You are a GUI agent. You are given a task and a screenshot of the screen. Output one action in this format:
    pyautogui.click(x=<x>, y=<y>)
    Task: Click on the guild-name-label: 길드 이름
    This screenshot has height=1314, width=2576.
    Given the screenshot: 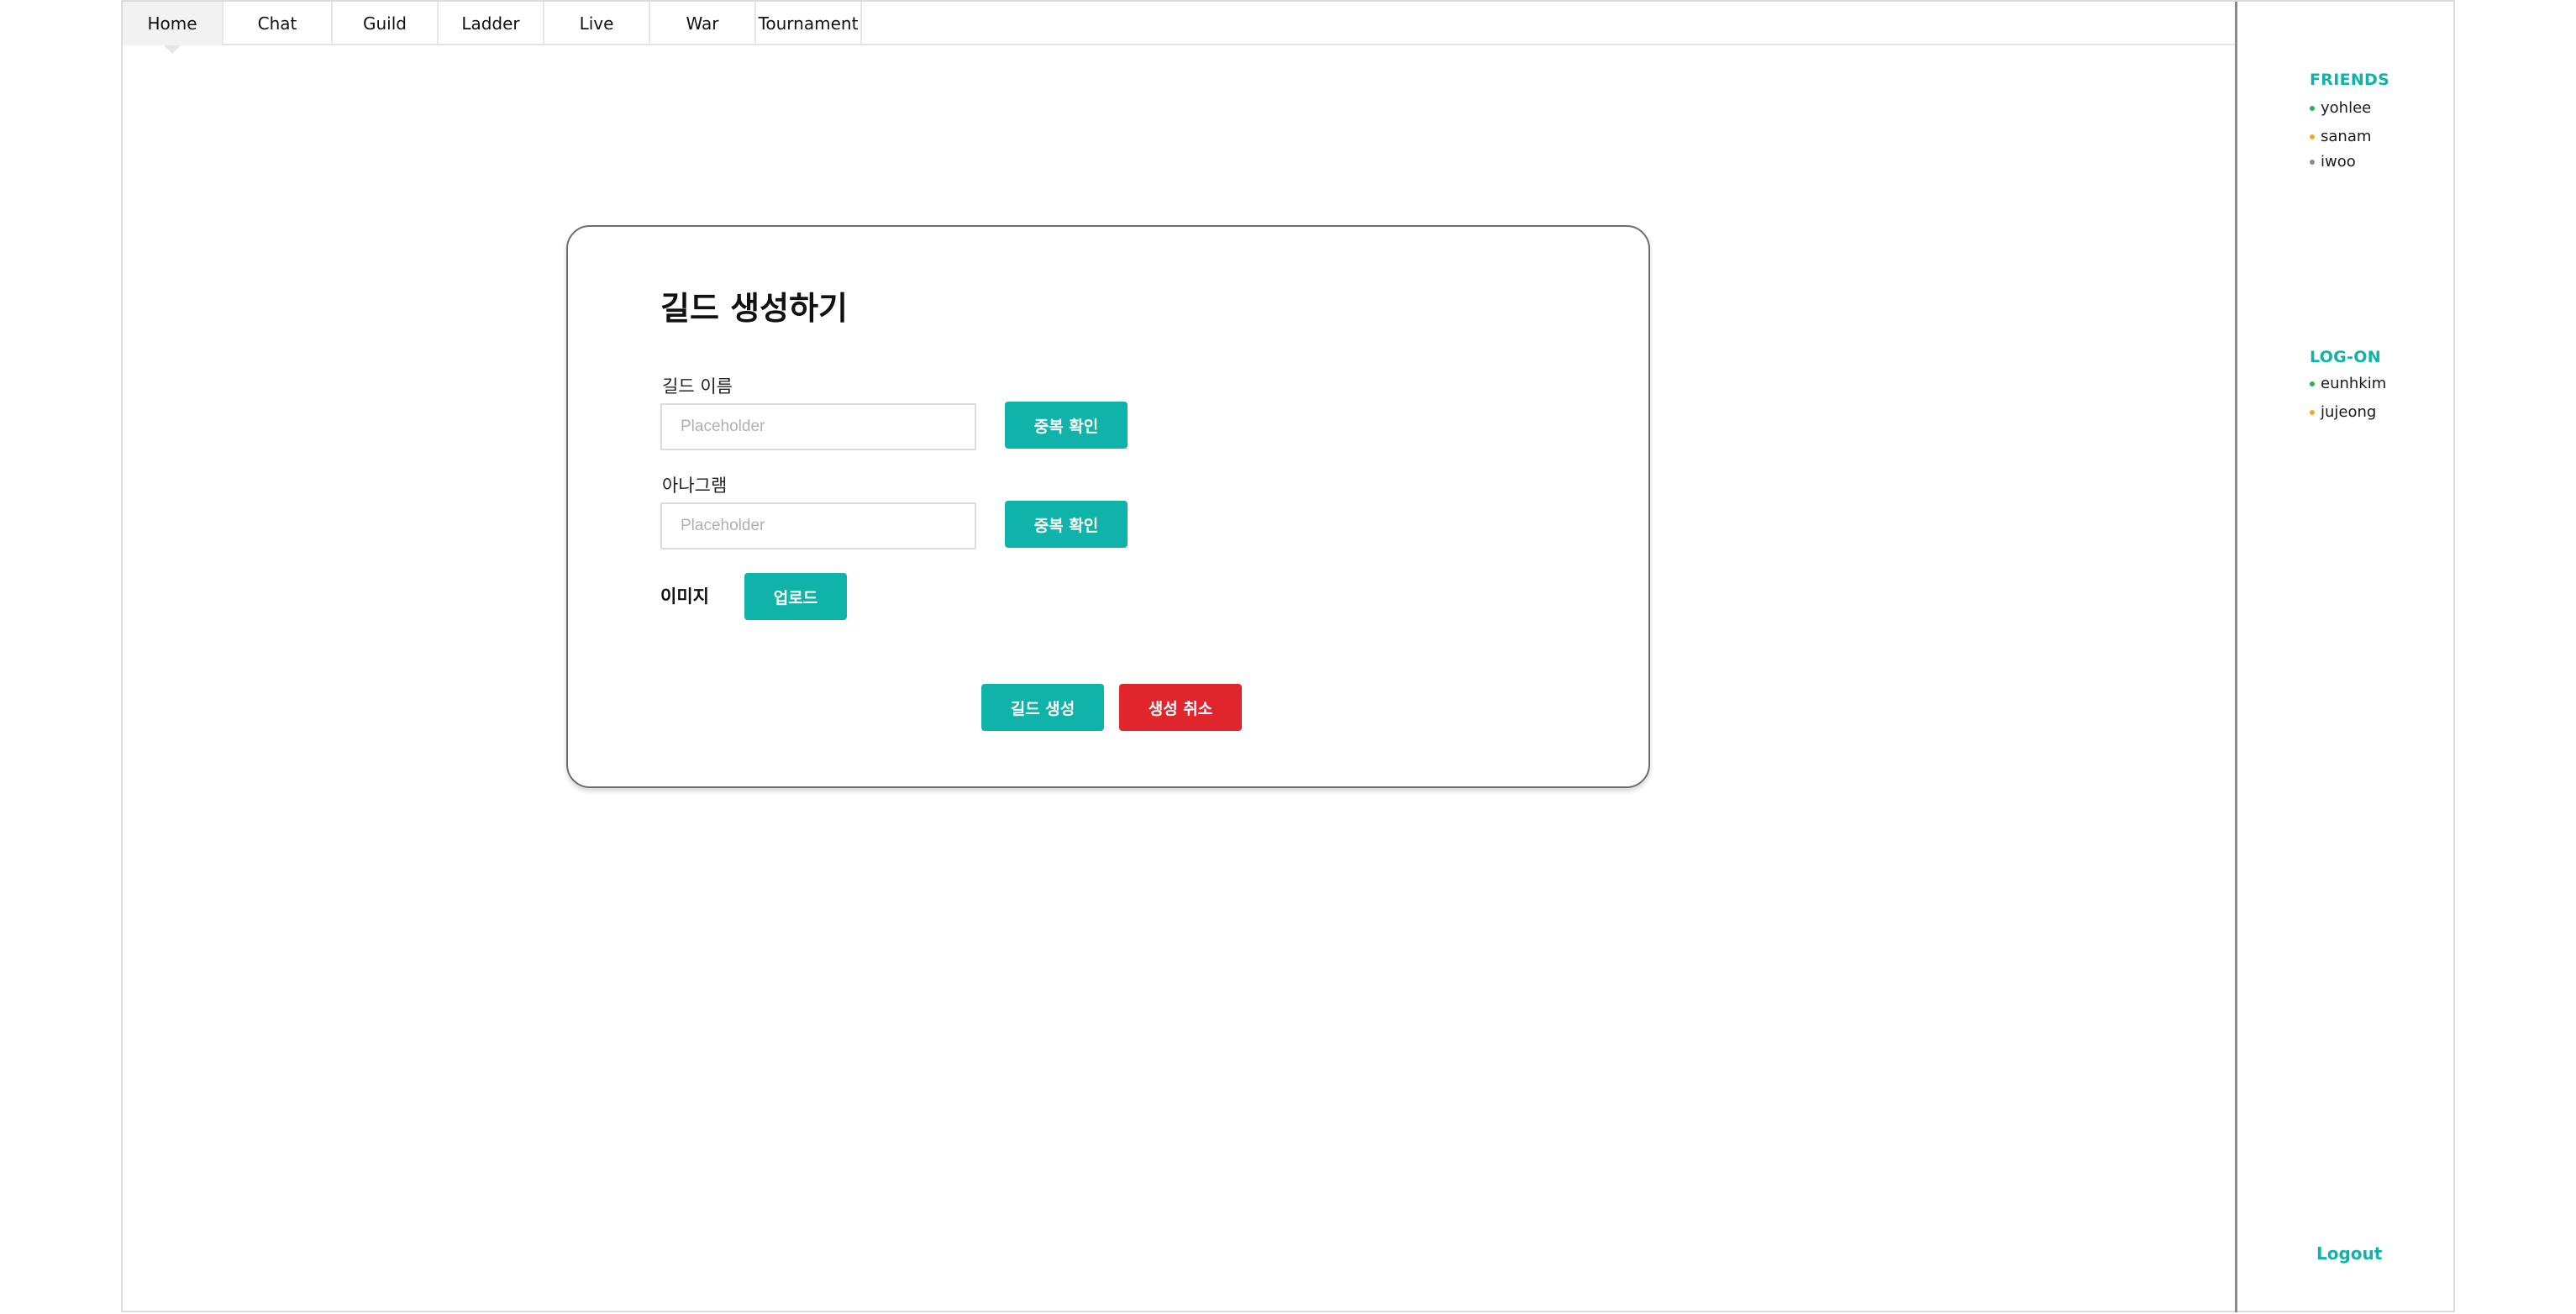 What is the action you would take?
    pyautogui.click(x=697, y=386)
    